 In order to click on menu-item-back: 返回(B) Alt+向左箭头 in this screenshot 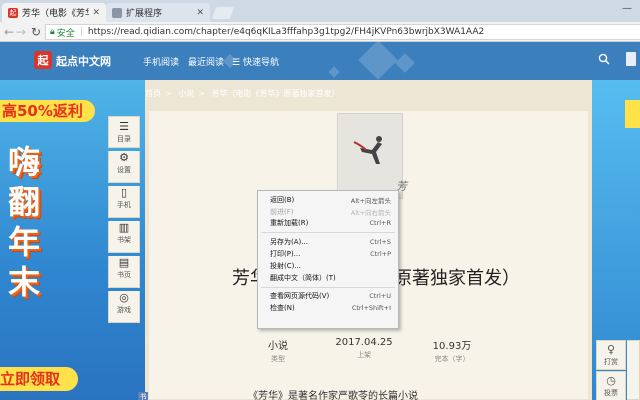, I will do `click(328, 200)`.